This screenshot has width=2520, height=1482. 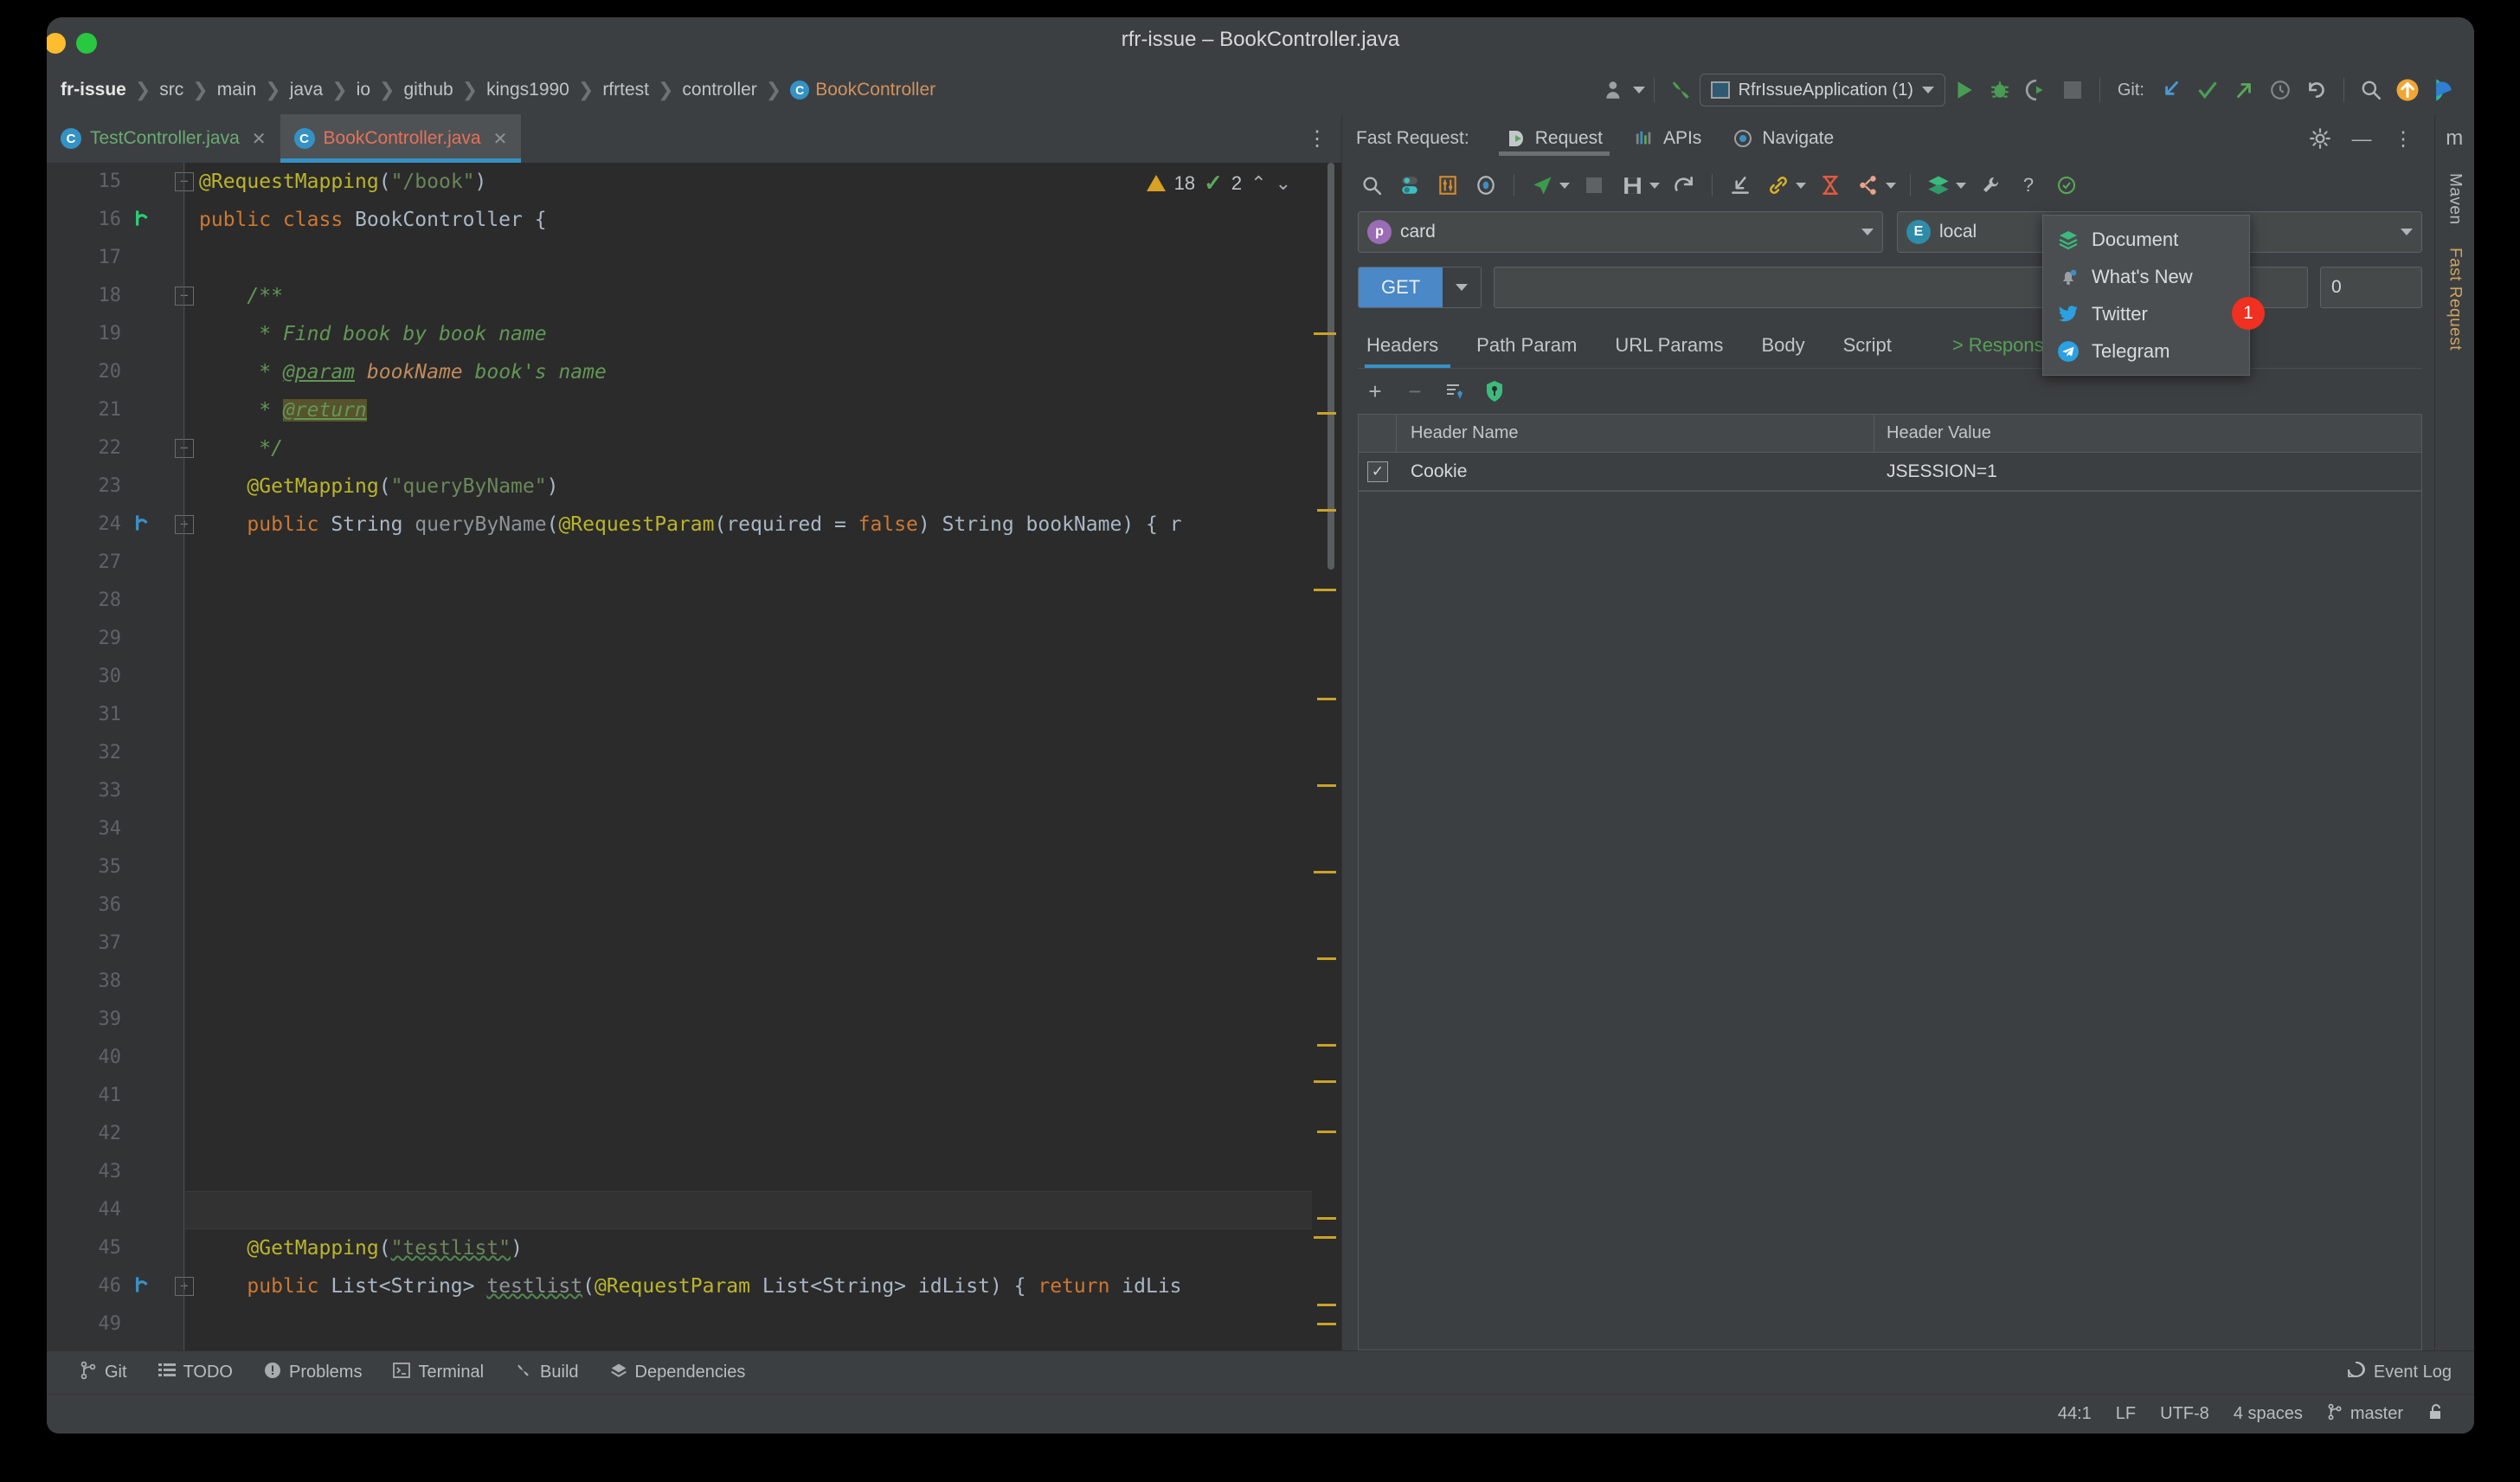 What do you see at coordinates (1375, 391) in the screenshot?
I see `add-row-icon: +` at bounding box center [1375, 391].